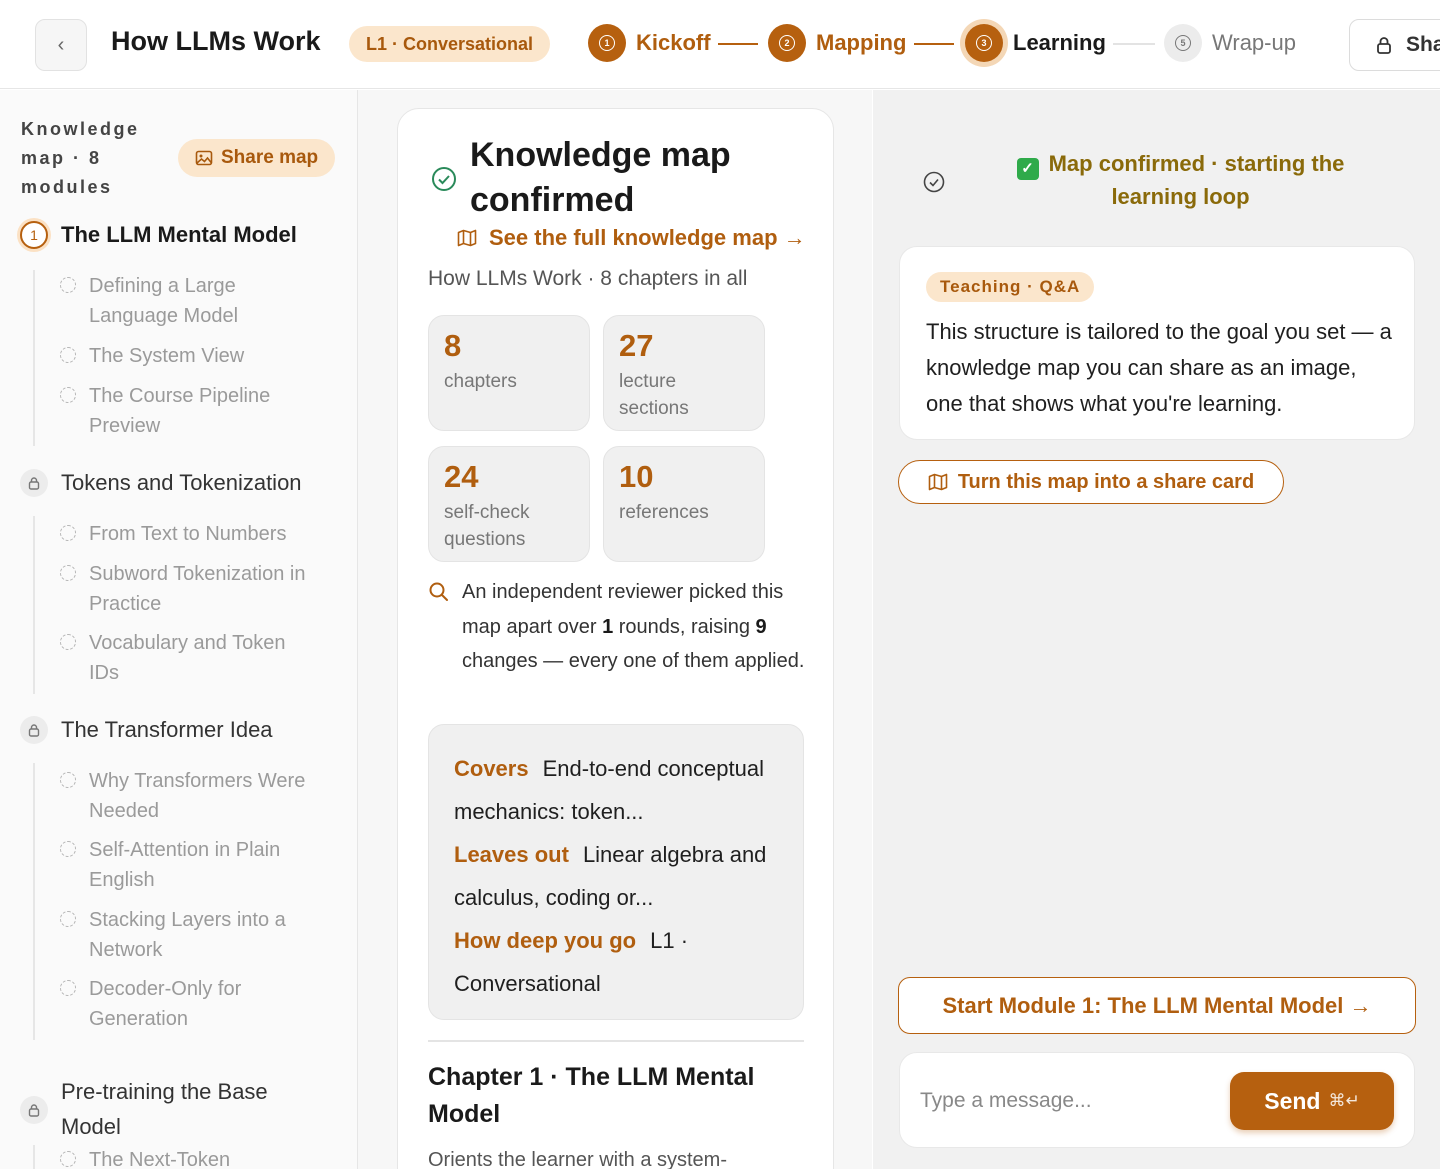 The image size is (1440, 1169). I want to click on module-label: Tokens and Tokenization, so click(181, 482).